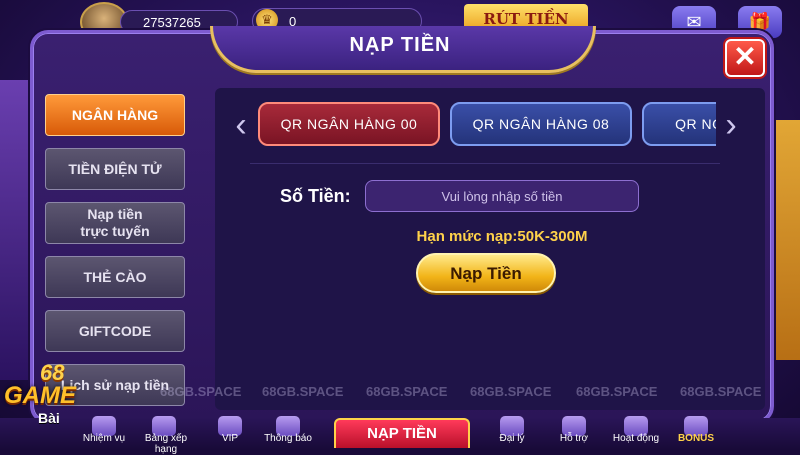 This screenshot has height=455, width=800. Describe the element at coordinates (731, 125) in the screenshot. I see `chevron-right-icon: ›` at that location.